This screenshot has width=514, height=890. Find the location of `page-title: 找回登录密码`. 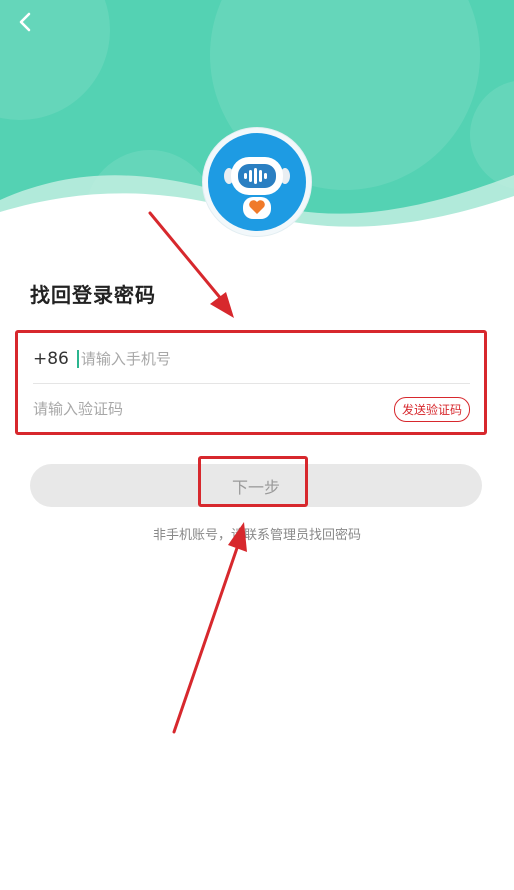

page-title: 找回登录密码 is located at coordinates (93, 295).